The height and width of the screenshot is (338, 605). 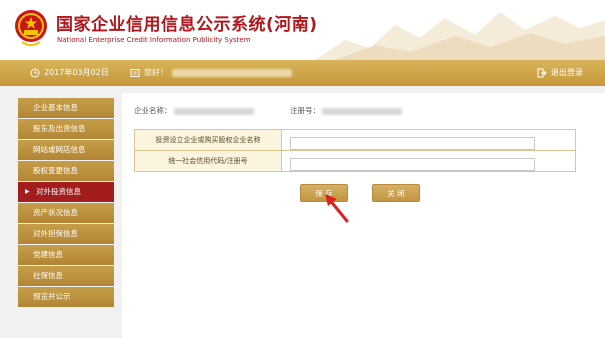 What do you see at coordinates (460, 36) in the screenshot?
I see `great-wall-watermark` at bounding box center [460, 36].